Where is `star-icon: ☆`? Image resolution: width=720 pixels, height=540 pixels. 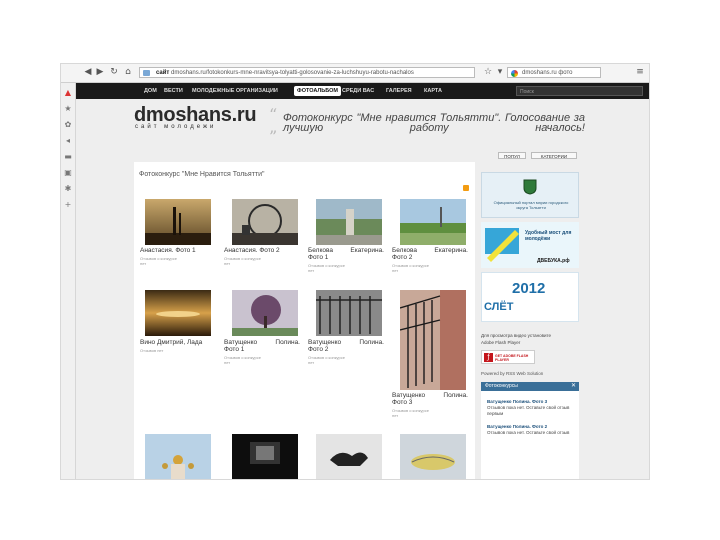 star-icon: ☆ is located at coordinates (488, 72).